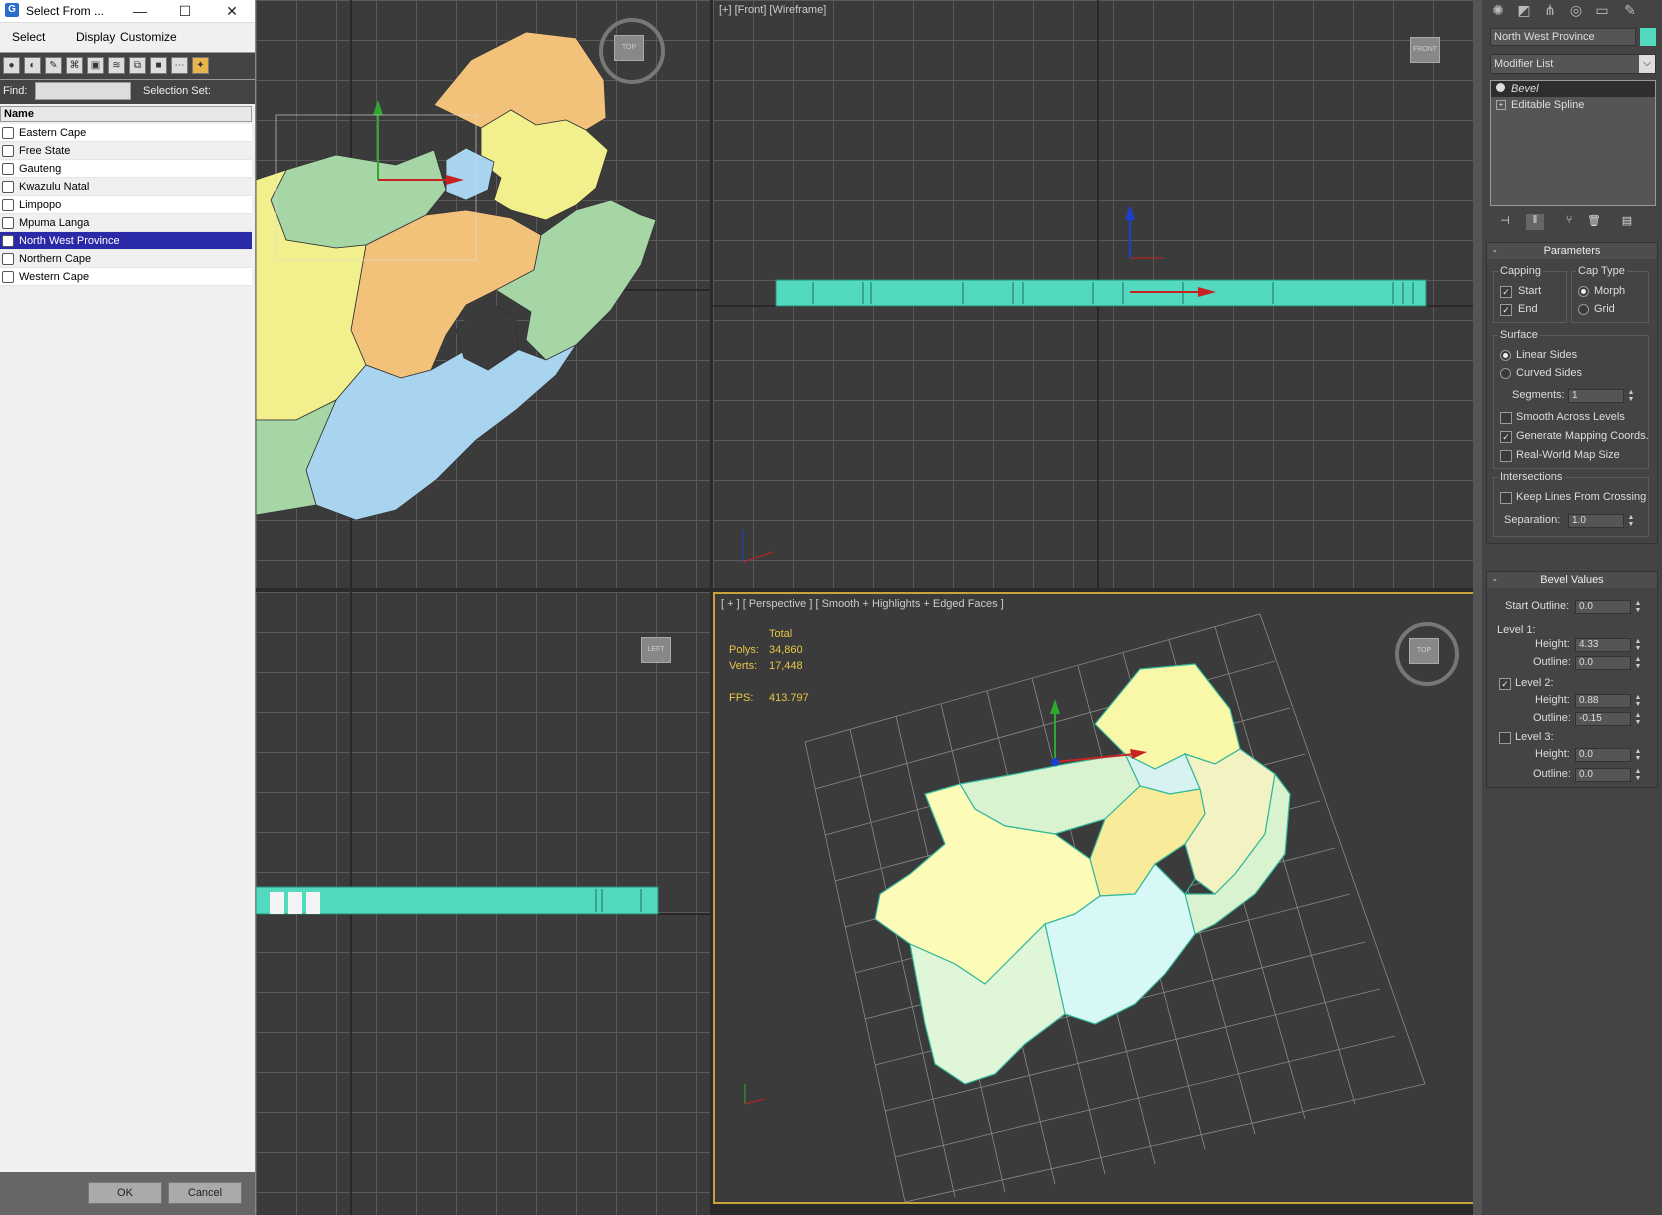 The width and height of the screenshot is (1662, 1215). What do you see at coordinates (83, 91) in the screenshot?
I see `find-input` at bounding box center [83, 91].